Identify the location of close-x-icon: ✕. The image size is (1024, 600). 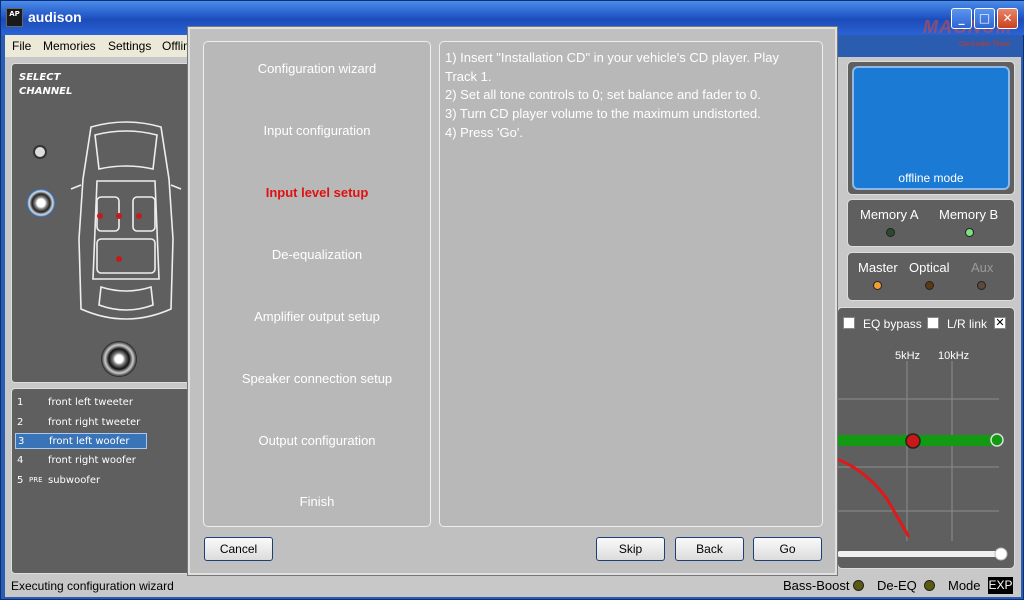
(1000, 323).